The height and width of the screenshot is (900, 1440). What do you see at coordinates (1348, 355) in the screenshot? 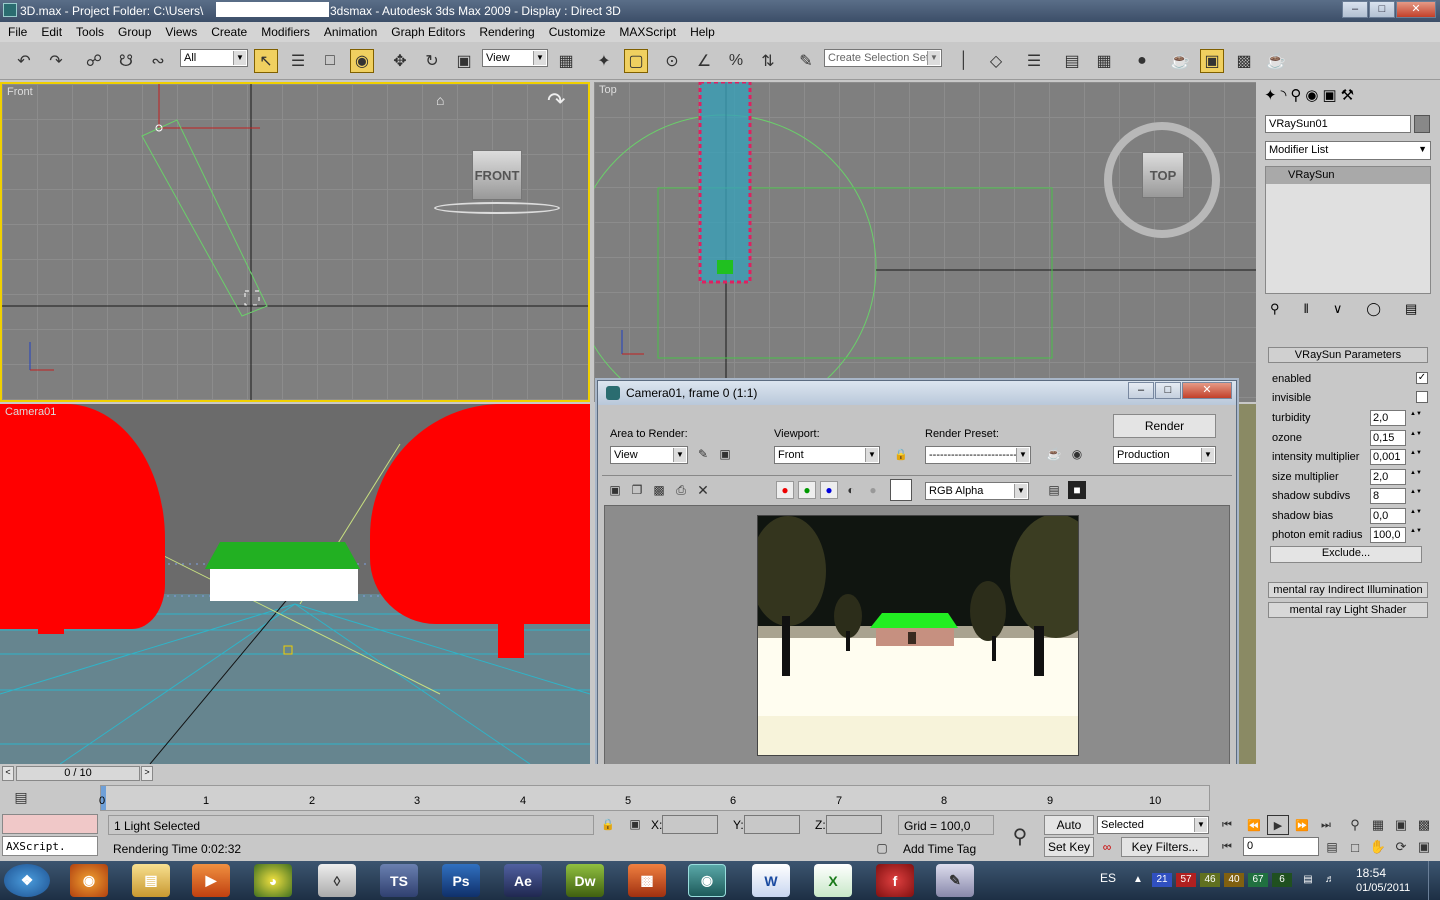
I see `vraysun-rollout-header: VRaySun Parameters` at bounding box center [1348, 355].